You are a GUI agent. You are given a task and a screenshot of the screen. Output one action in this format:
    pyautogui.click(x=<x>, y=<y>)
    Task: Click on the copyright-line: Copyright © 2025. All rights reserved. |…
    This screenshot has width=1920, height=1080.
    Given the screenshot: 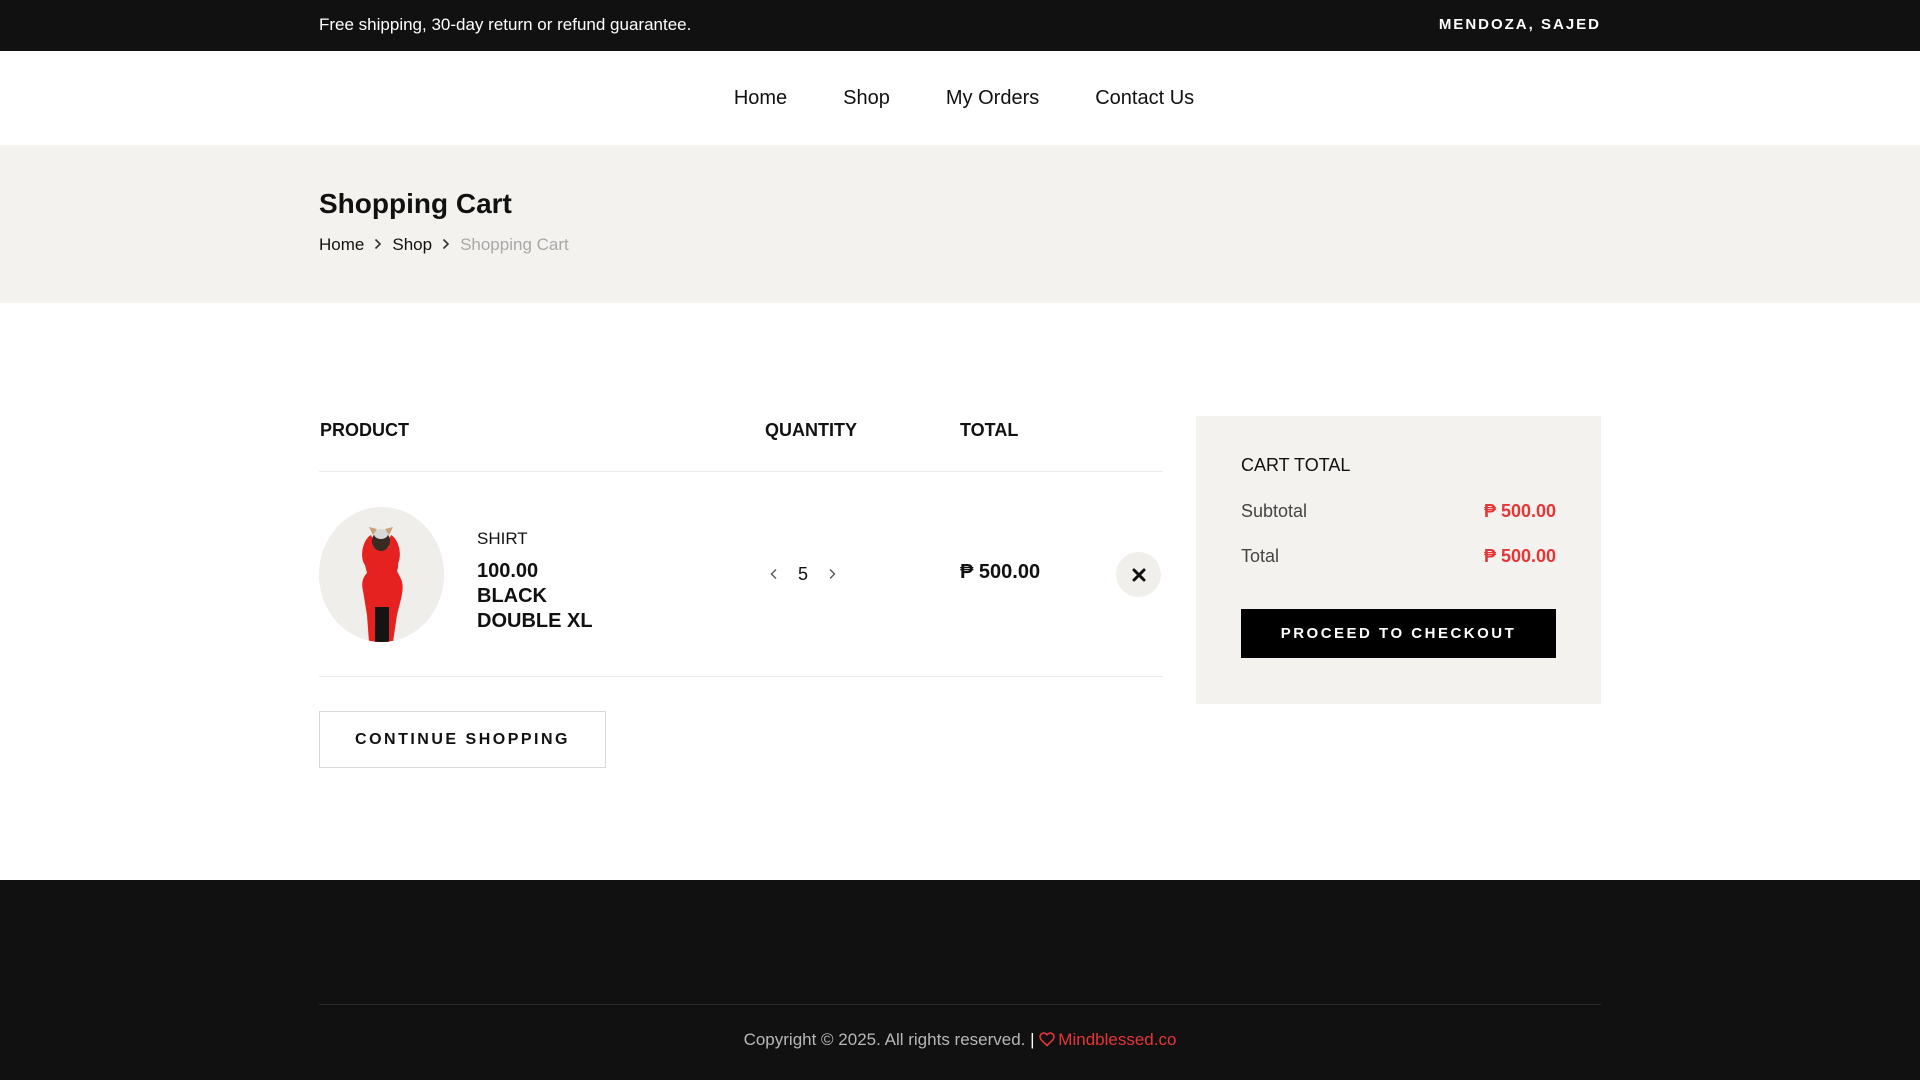 What is the action you would take?
    pyautogui.click(x=960, y=1041)
    